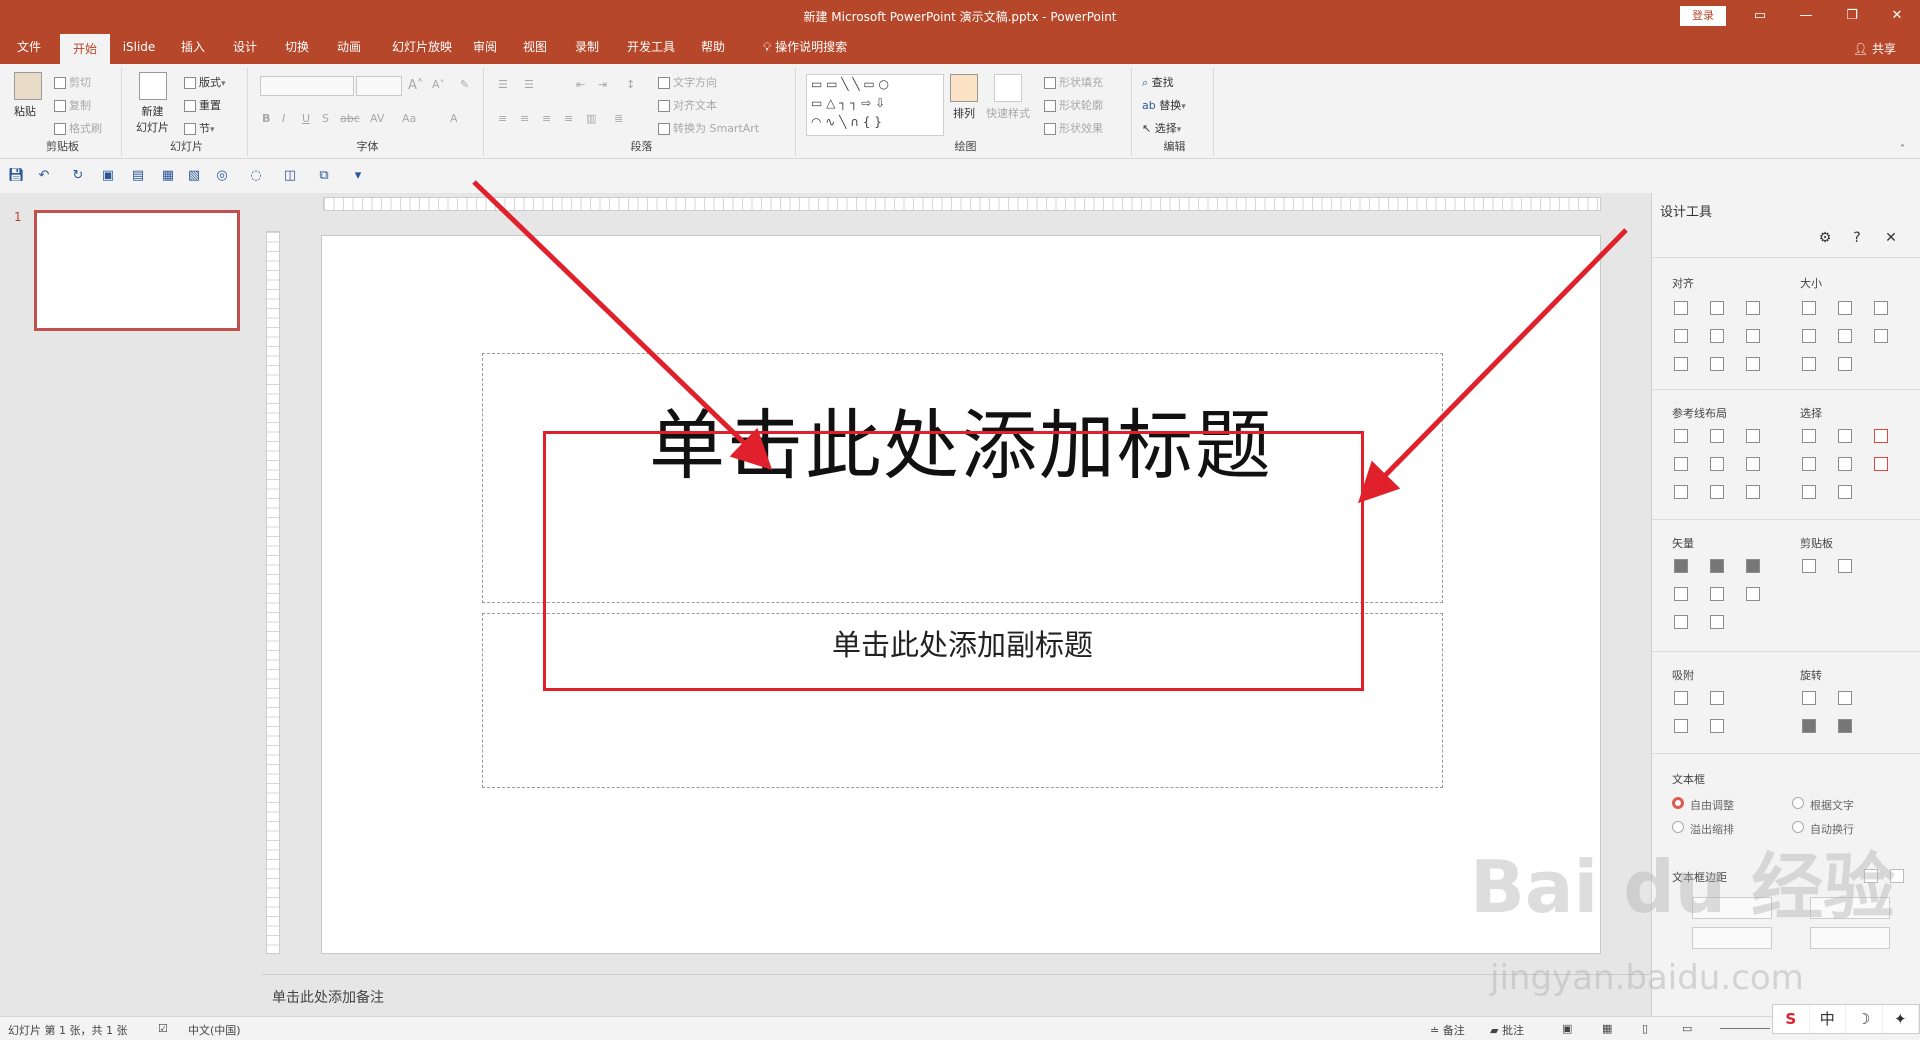 This screenshot has height=1040, width=1920. Describe the element at coordinates (307, 86) in the screenshot. I see `font-name-select` at that location.